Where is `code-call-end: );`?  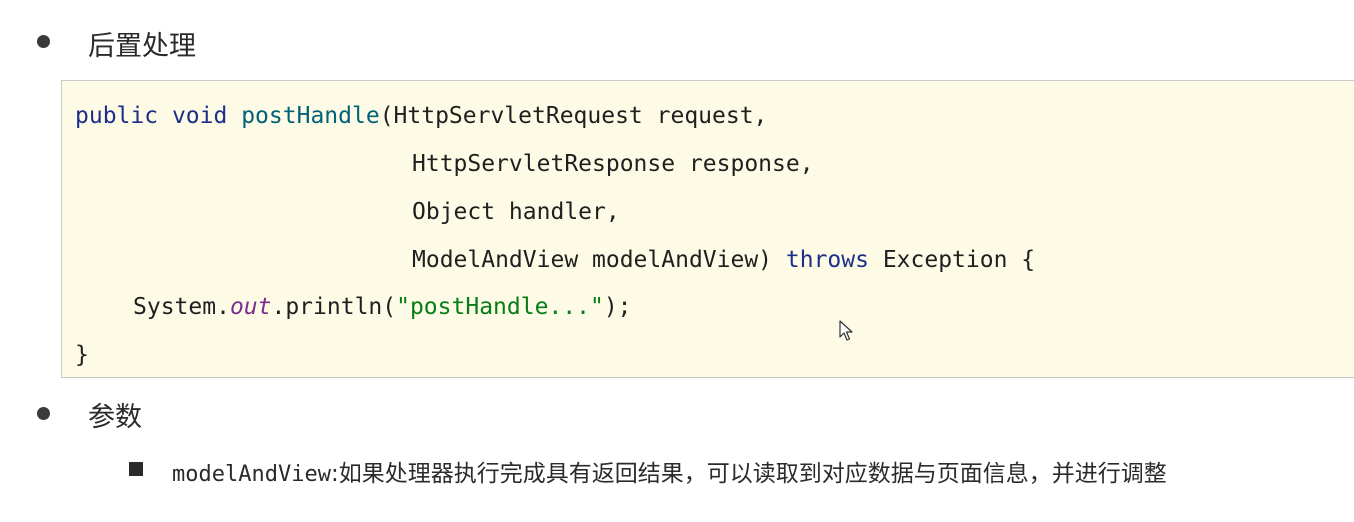 code-call-end: ); is located at coordinates (617, 307).